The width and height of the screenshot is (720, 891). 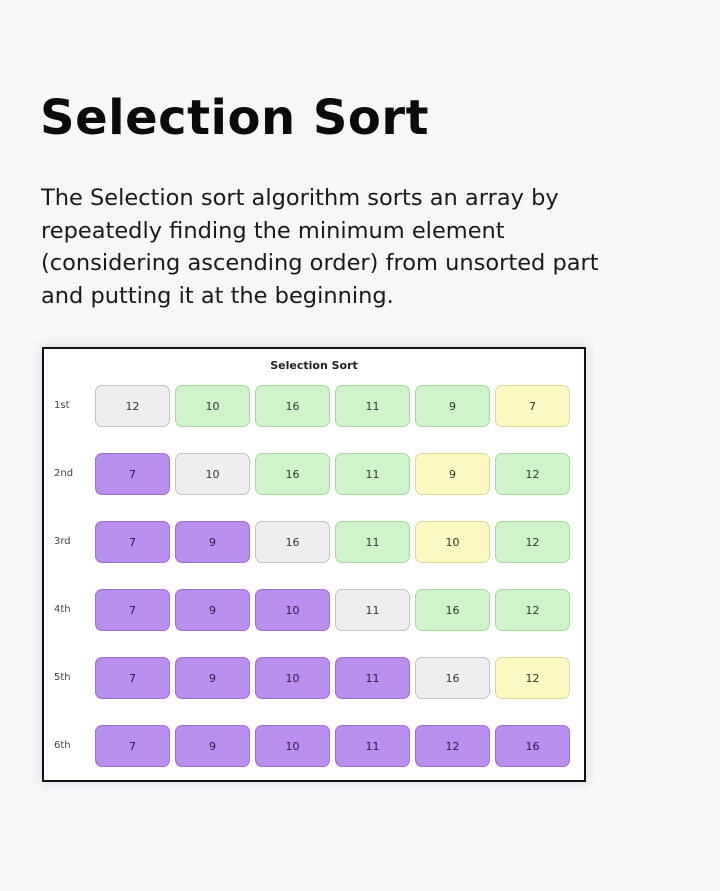 What do you see at coordinates (132, 406) in the screenshot?
I see `array-cell-current: 12` at bounding box center [132, 406].